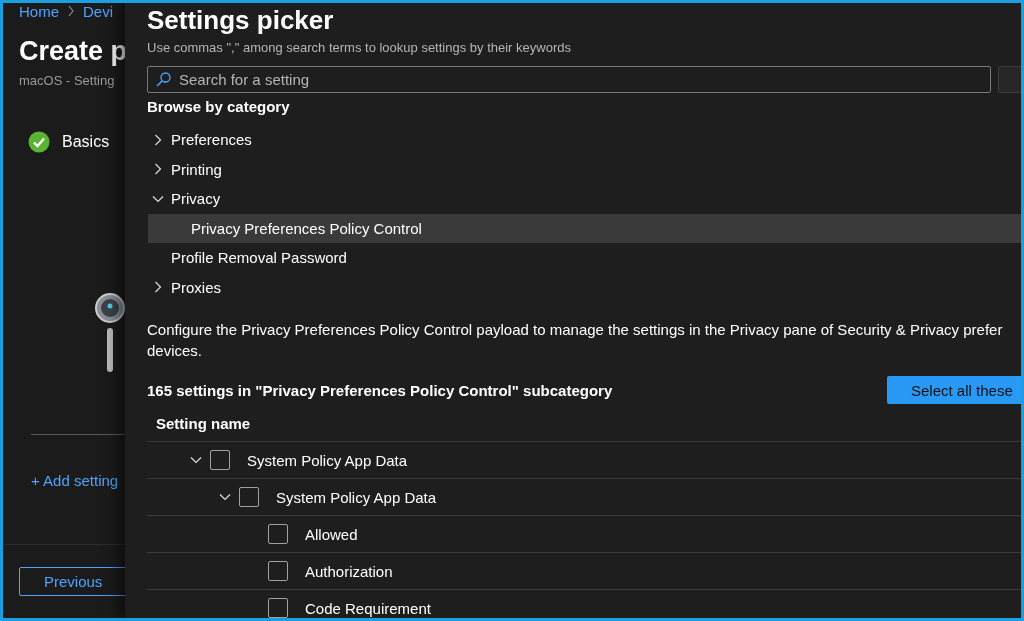 The width and height of the screenshot is (1024, 621). What do you see at coordinates (359, 47) in the screenshot?
I see `search-hint: Use commas "," among search terms to lookup settings by their keywords` at bounding box center [359, 47].